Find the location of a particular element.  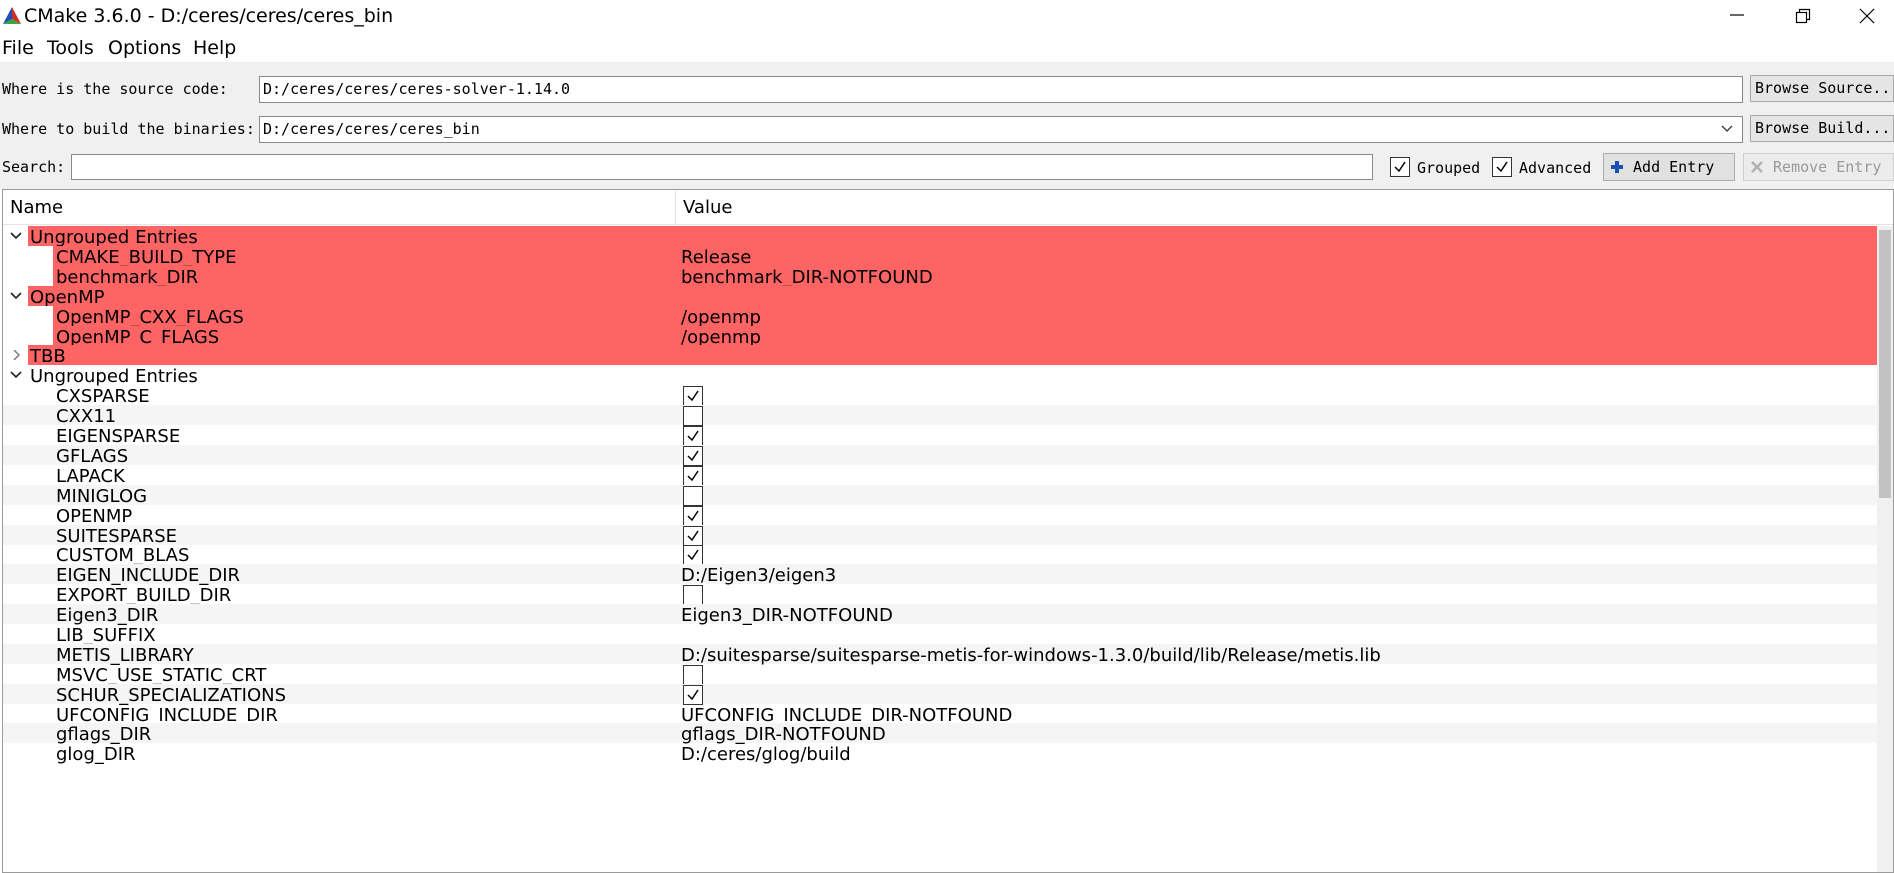

table-row: Eigen3_DIR Eigen3_DIR-NOTFOUND is located at coordinates (940, 615).